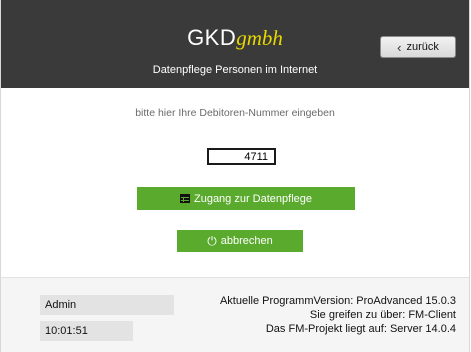 This screenshot has width=471, height=352. I want to click on page-subtitle: Datenpflege Personen im Internet, so click(235, 70).